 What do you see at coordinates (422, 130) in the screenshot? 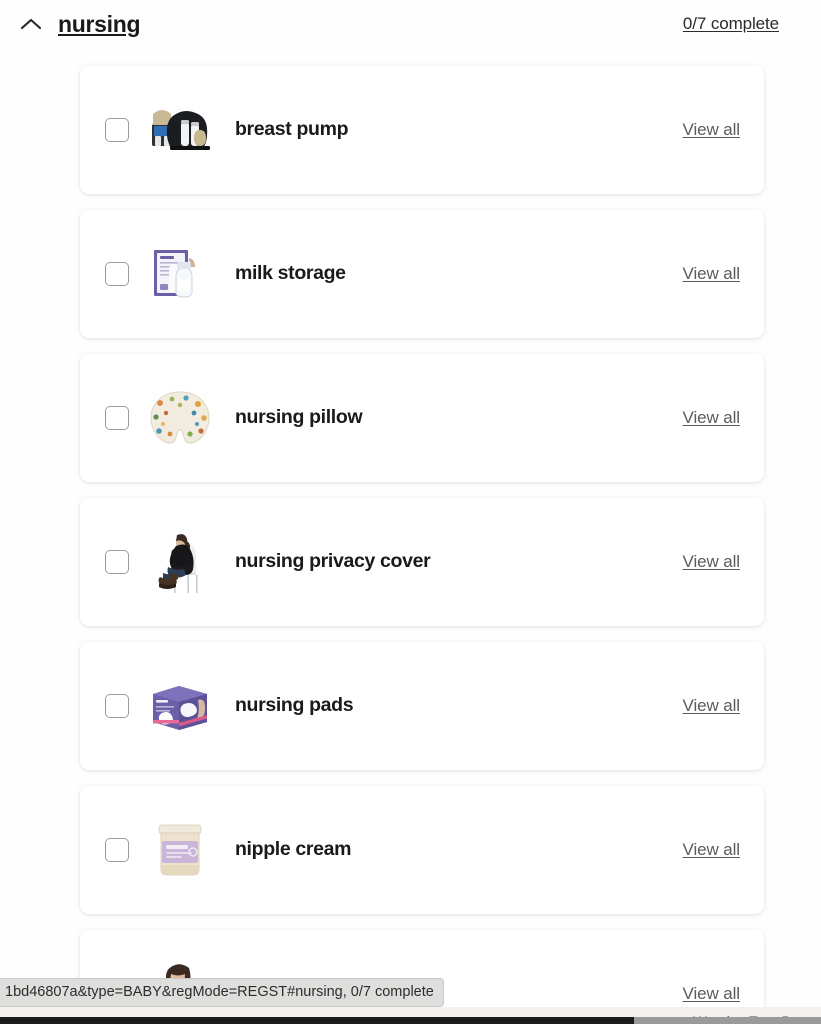
I see `list-item: breast pump View all` at bounding box center [422, 130].